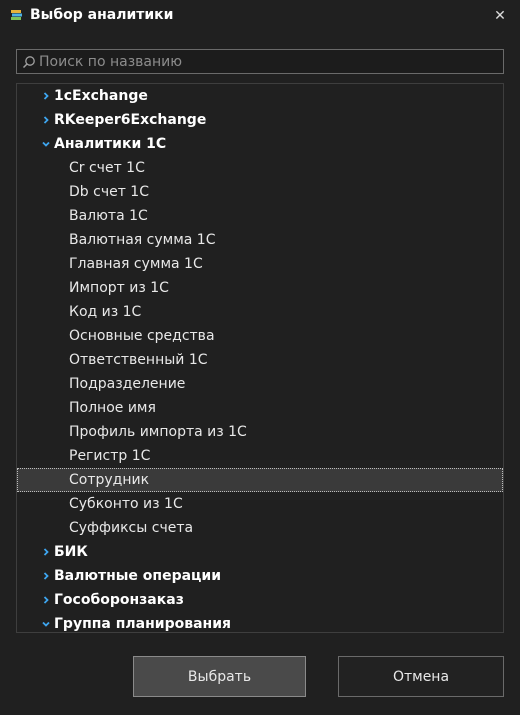  What do you see at coordinates (260, 312) in the screenshot?
I see `tree-item: Код из 1С` at bounding box center [260, 312].